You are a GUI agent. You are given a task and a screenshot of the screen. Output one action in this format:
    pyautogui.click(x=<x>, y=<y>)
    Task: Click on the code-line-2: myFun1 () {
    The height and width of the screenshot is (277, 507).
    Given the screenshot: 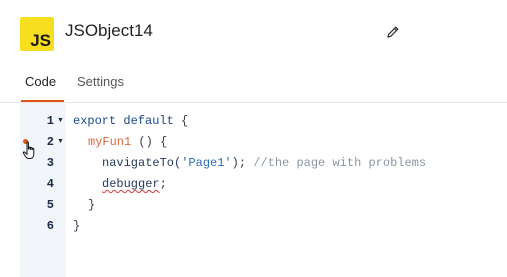 What is the action you would take?
    pyautogui.click(x=127, y=142)
    